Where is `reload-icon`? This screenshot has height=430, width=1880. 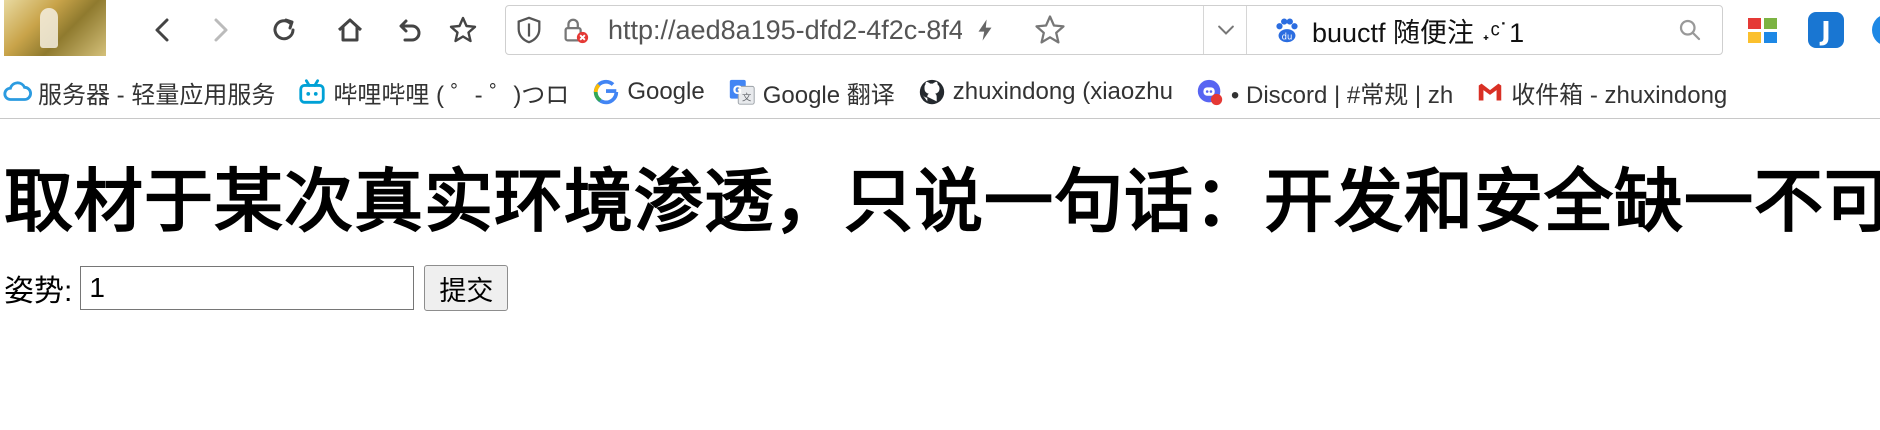
reload-icon is located at coordinates (284, 29).